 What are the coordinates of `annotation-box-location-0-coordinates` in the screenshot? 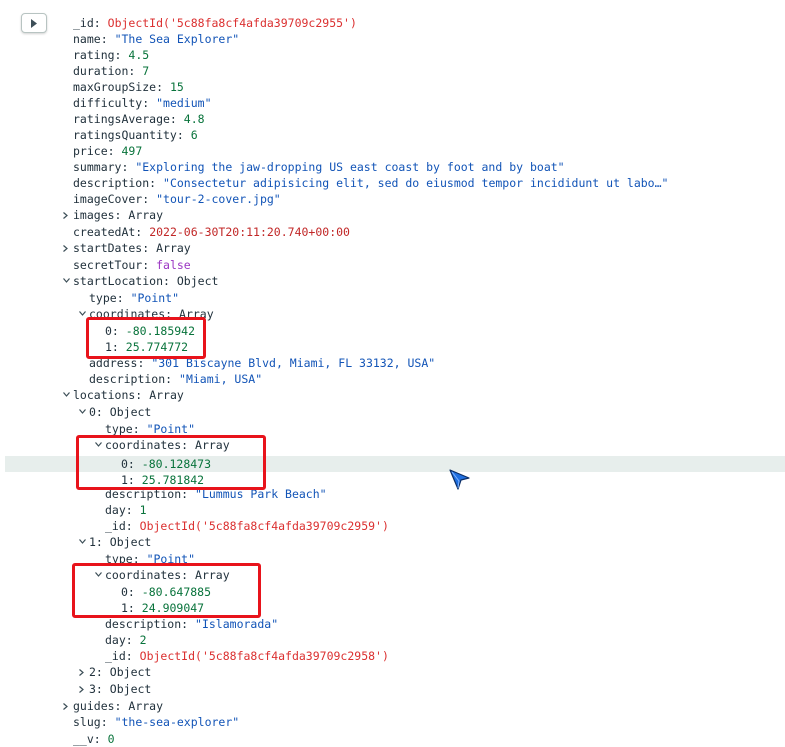 It's located at (171, 462).